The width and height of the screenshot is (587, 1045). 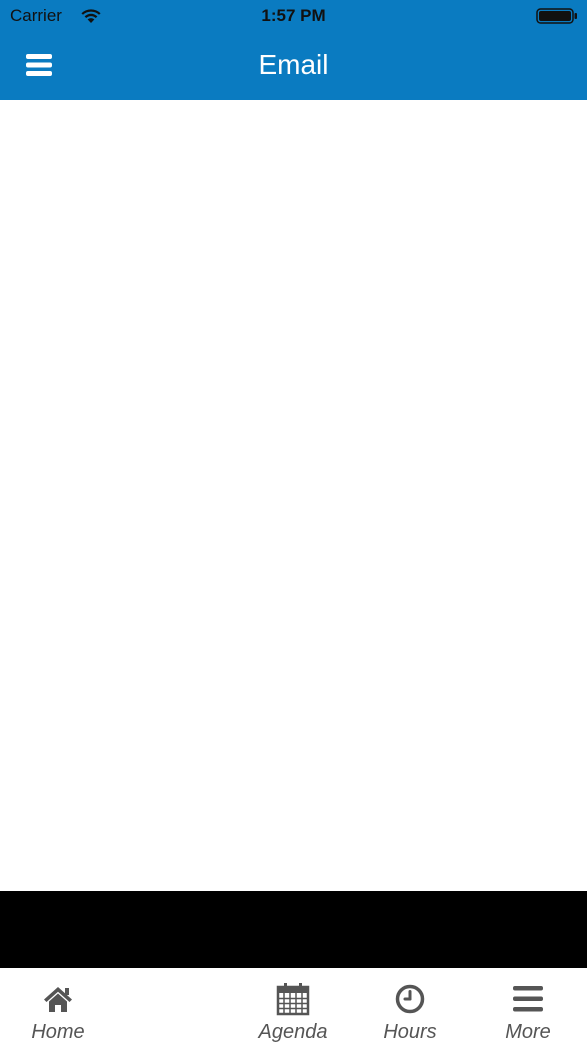 What do you see at coordinates (528, 1032) in the screenshot?
I see `tab-more-label: More` at bounding box center [528, 1032].